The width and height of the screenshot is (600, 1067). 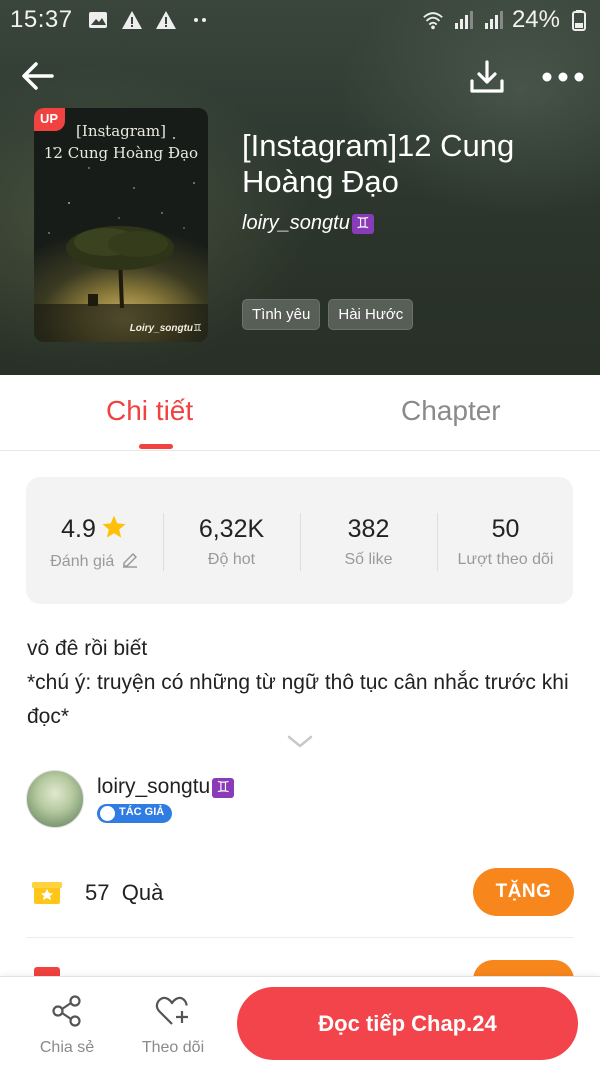 I want to click on tab-bar: Chi tiết Chapter, so click(x=300, y=413).